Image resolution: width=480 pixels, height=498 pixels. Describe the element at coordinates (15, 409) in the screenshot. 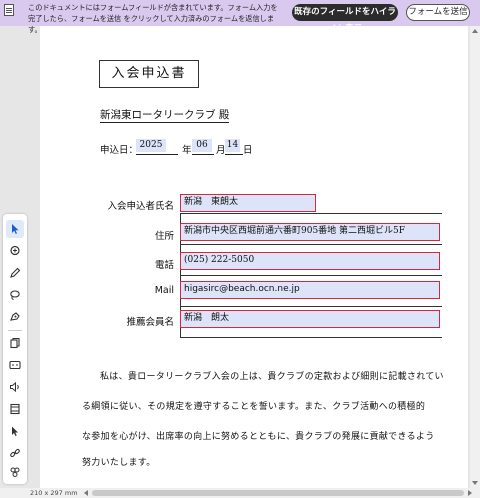

I see `film-icon` at that location.